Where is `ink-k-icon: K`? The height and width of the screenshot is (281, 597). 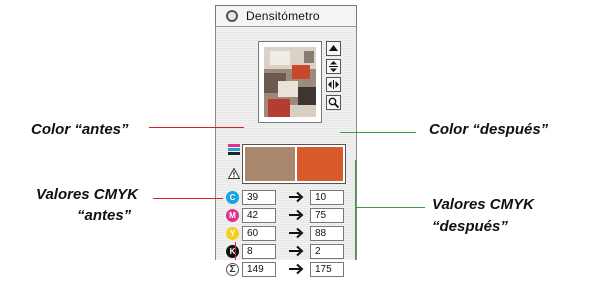
ink-k-icon: K is located at coordinates (232, 251).